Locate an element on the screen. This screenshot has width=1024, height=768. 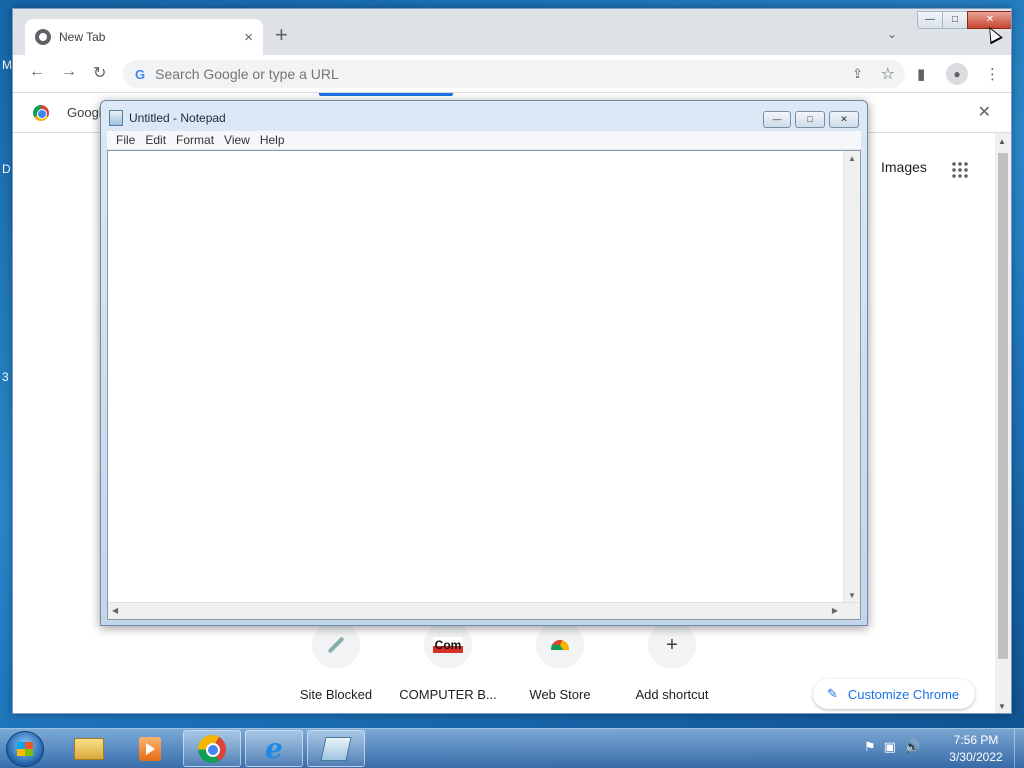
internet-explorer-icon: e is located at coordinates (274, 748).